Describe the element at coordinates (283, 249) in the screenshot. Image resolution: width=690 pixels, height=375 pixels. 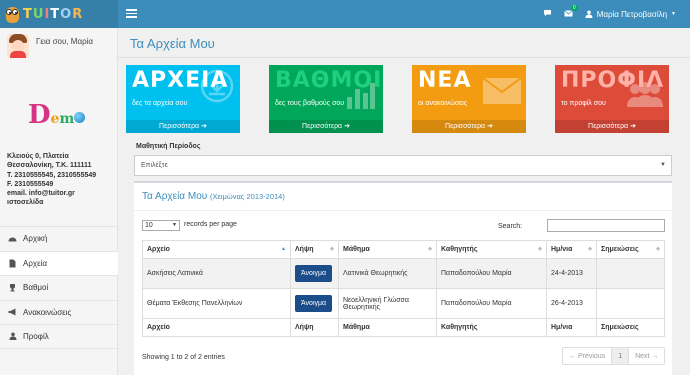
I see `sort-asc-icon: ▲` at that location.